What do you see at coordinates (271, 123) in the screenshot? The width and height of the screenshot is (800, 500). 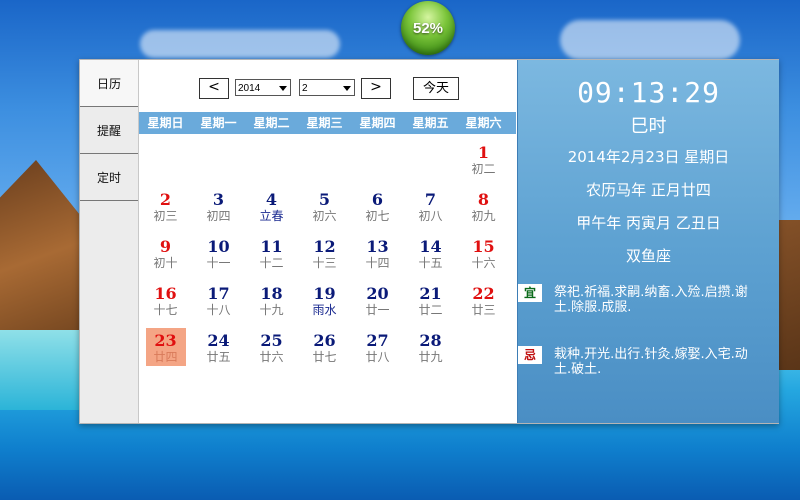 I see `weekday-label: 星期二` at bounding box center [271, 123].